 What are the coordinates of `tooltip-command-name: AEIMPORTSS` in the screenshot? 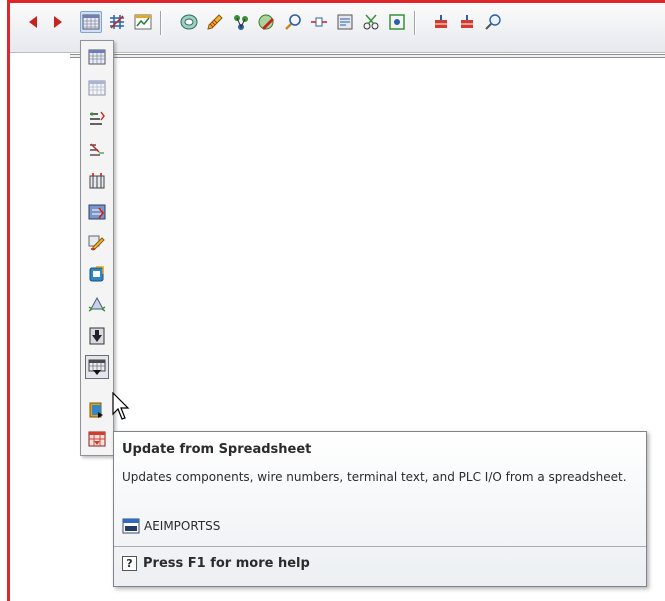 It's located at (182, 526).